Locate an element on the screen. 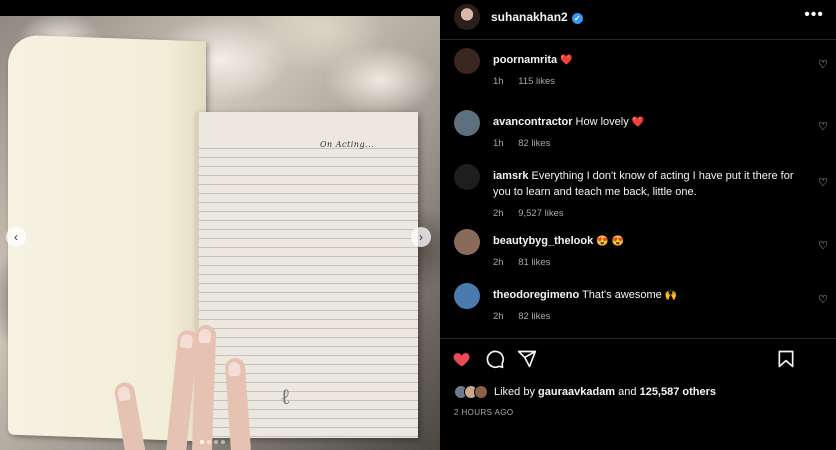  comment-icon is located at coordinates (495, 359).